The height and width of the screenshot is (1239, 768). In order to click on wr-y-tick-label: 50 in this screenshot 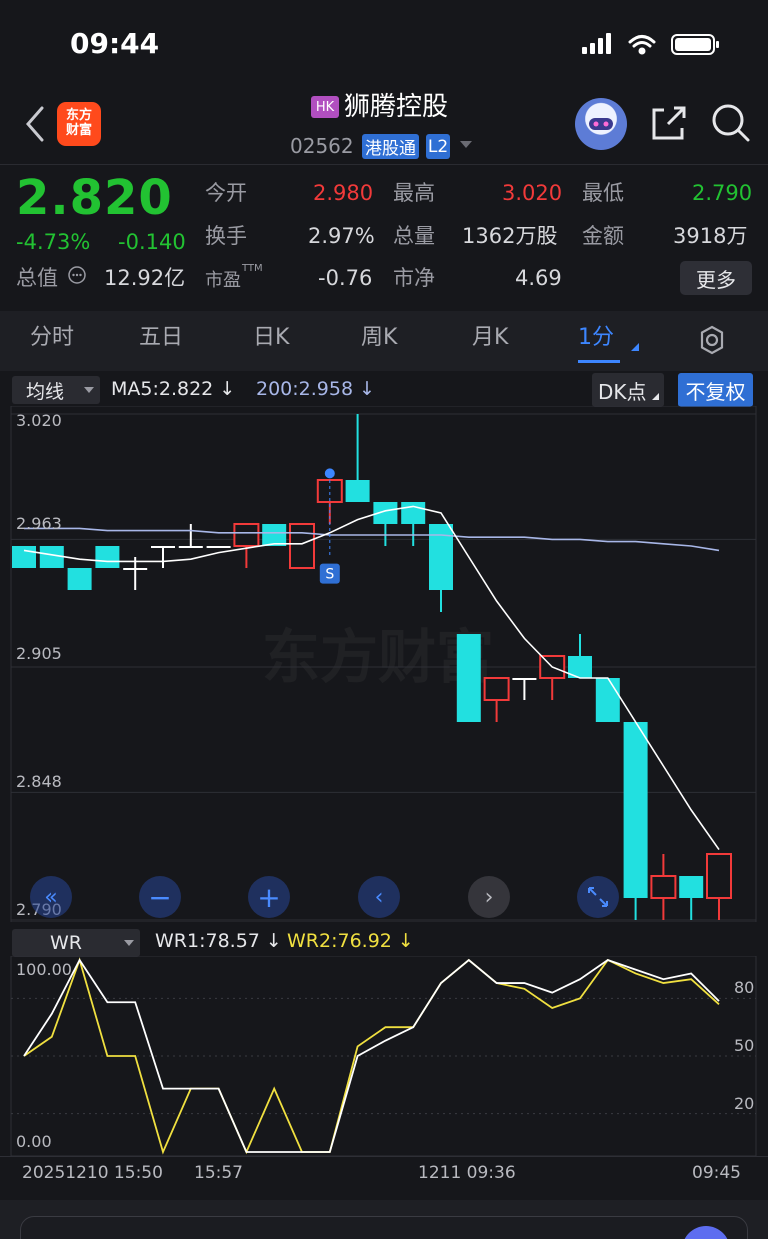, I will do `click(744, 1045)`.